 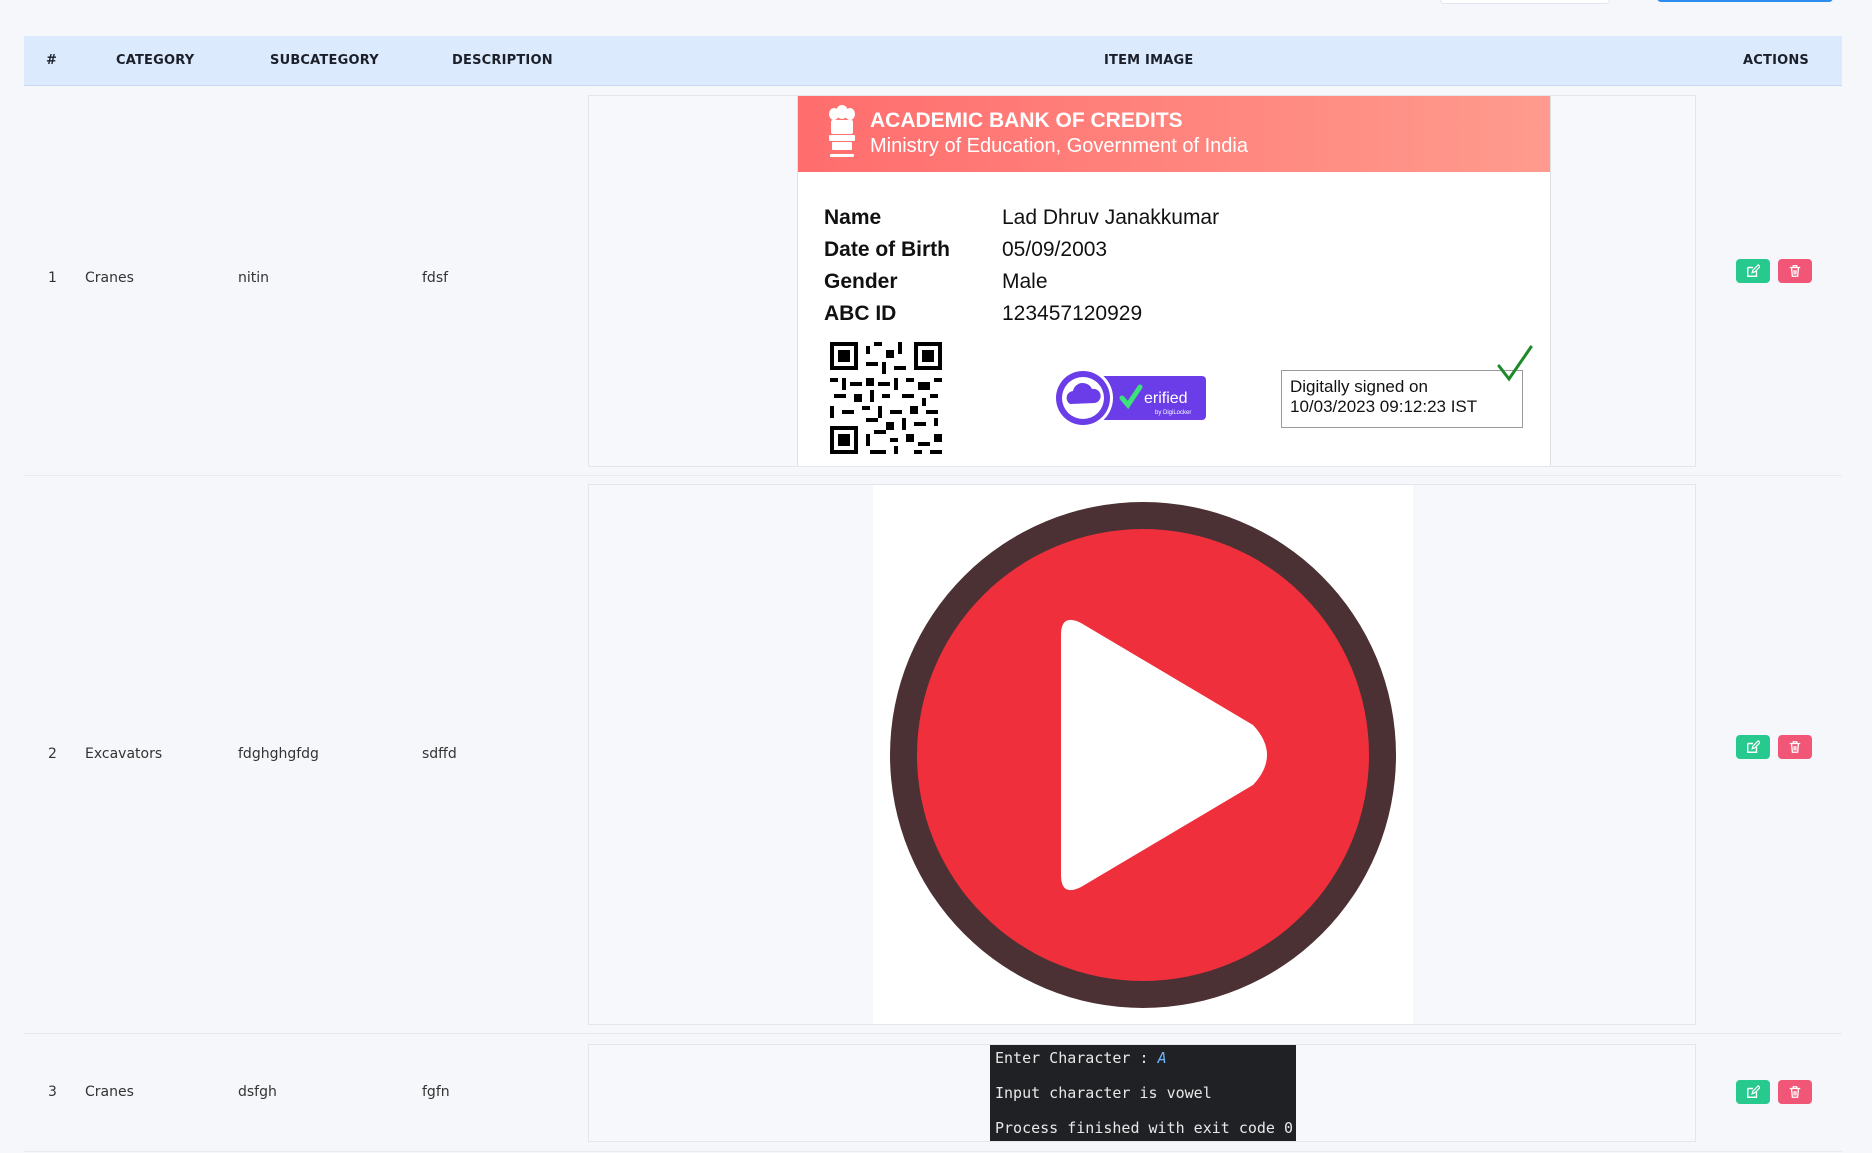 I want to click on qr-code-icon, so click(x=886, y=398).